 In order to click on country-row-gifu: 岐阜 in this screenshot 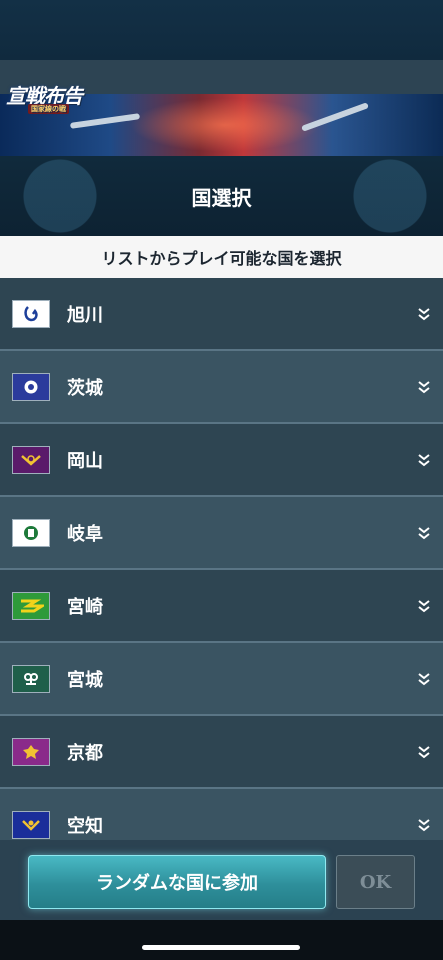, I will do `click(221, 533)`.